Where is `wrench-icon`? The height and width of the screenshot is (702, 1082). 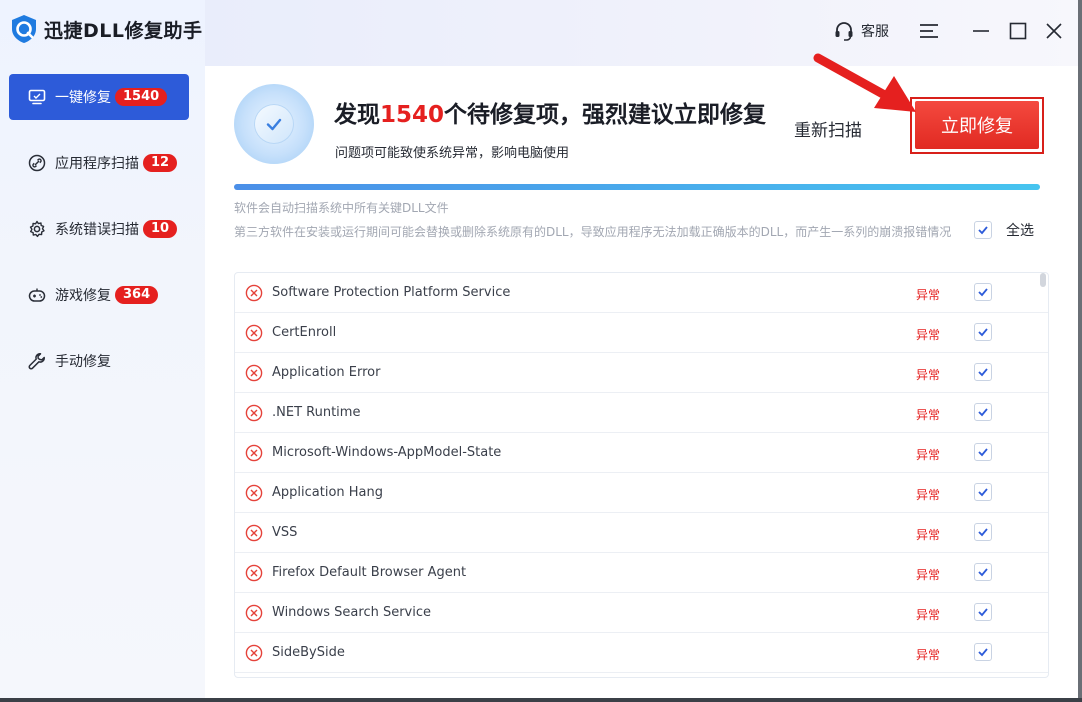
wrench-icon is located at coordinates (37, 361).